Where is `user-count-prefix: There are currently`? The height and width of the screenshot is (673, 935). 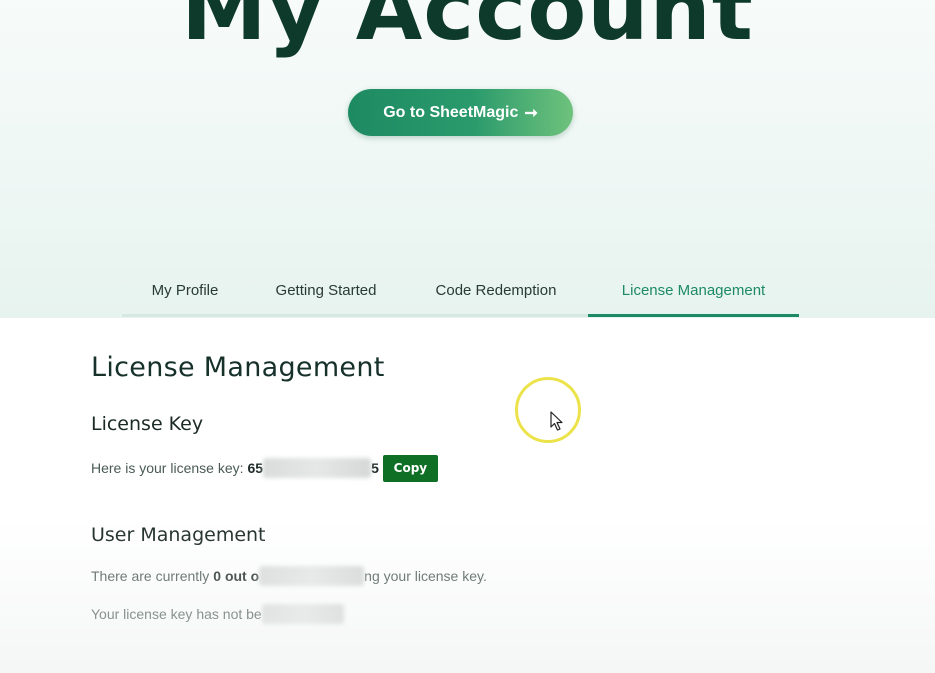 user-count-prefix: There are currently is located at coordinates (150, 576).